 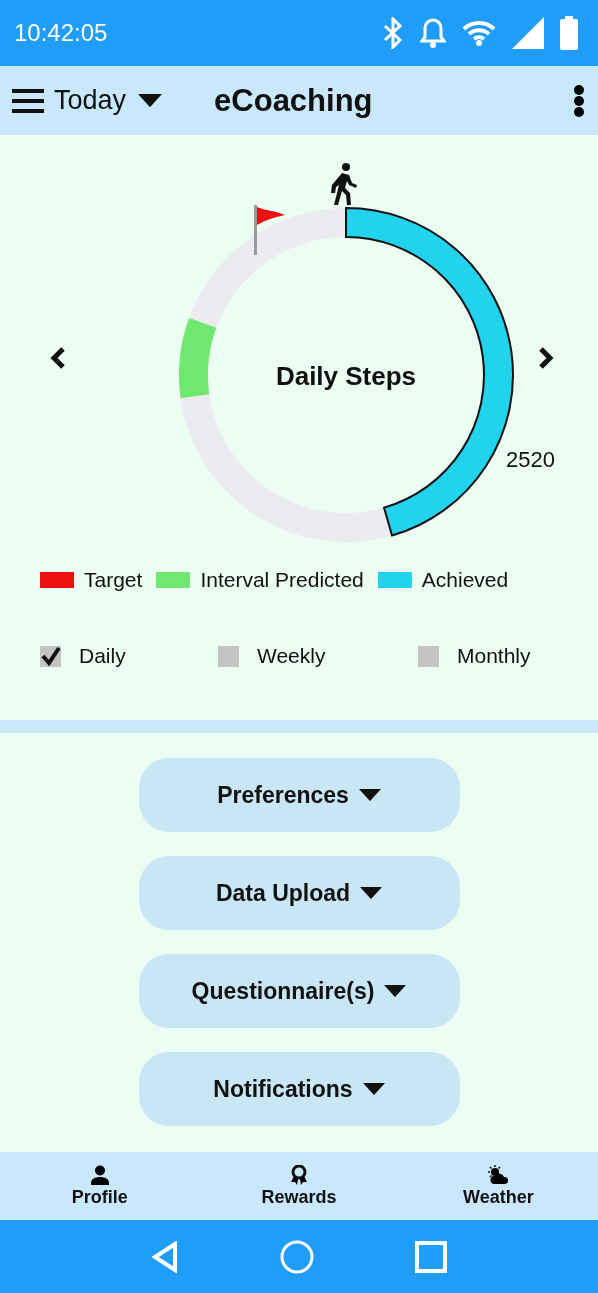 I want to click on nav-tab: Rewards, so click(x=299, y=1186).